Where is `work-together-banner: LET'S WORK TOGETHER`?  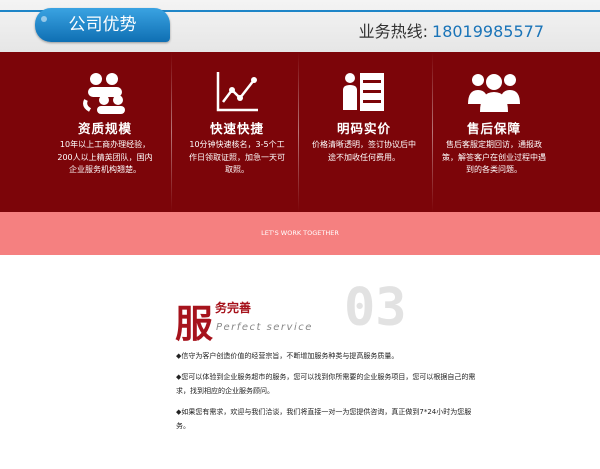 work-together-banner: LET'S WORK TOGETHER is located at coordinates (300, 233).